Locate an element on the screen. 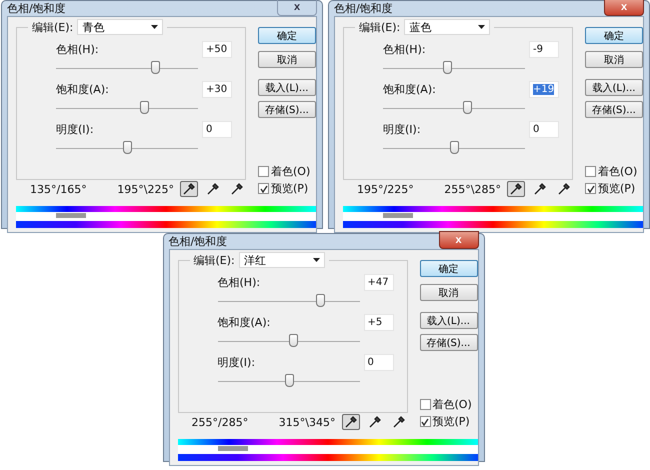 The image size is (650, 470). value-field: +19 is located at coordinates (544, 89).